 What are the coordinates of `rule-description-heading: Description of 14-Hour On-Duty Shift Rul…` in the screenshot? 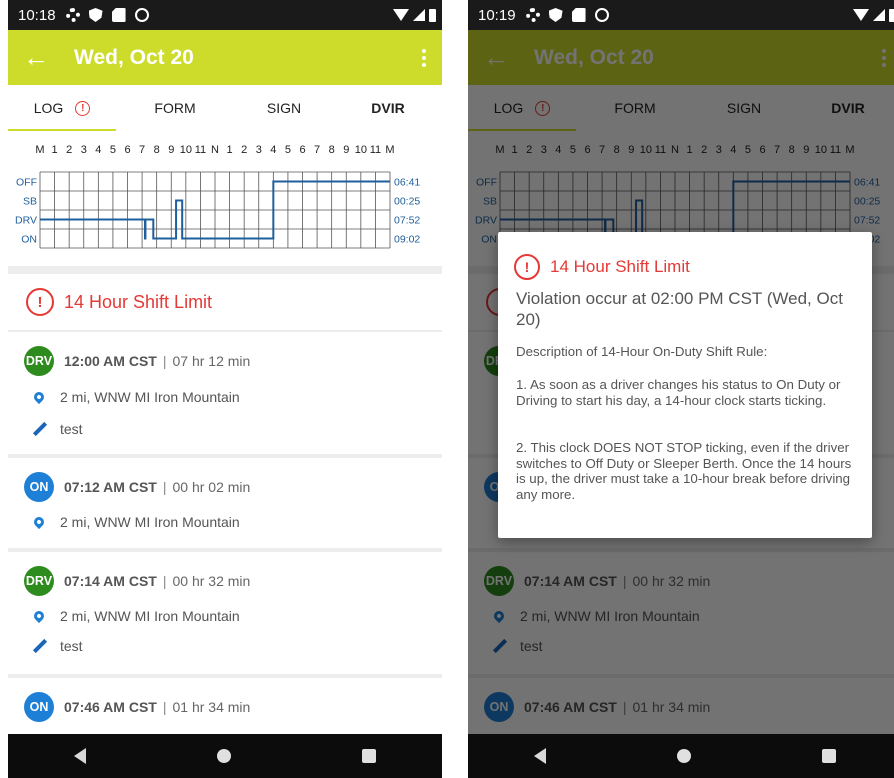 It's located at (642, 351).